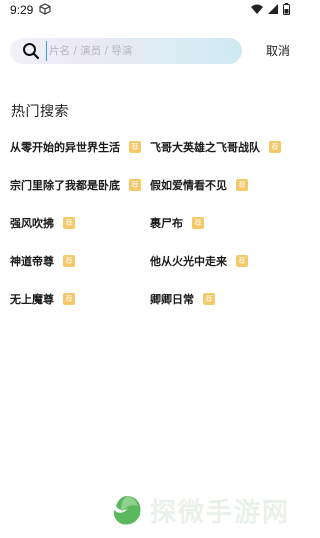 The image size is (320, 538). Describe the element at coordinates (205, 147) in the screenshot. I see `hot-search-item-title: 飞哥大英雄之飞哥战队` at that location.